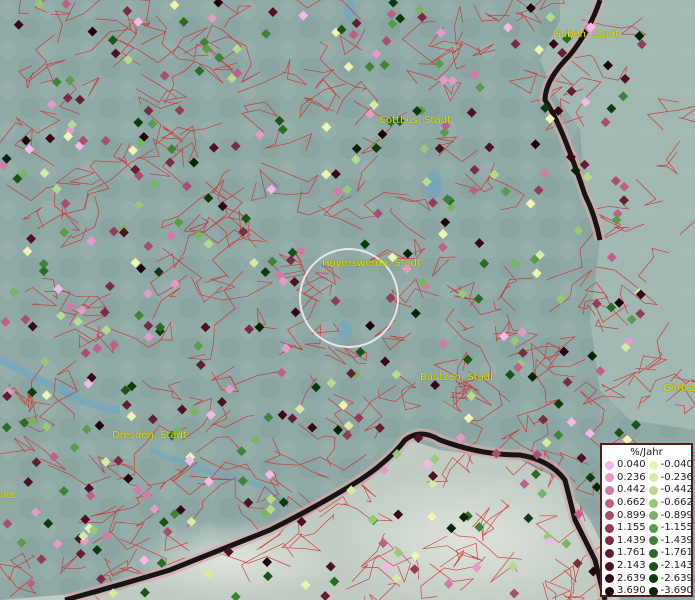 Image resolution: width=695 pixels, height=600 pixels. Describe the element at coordinates (676, 477) in the screenshot. I see `legend-value: -0.236` at that location.